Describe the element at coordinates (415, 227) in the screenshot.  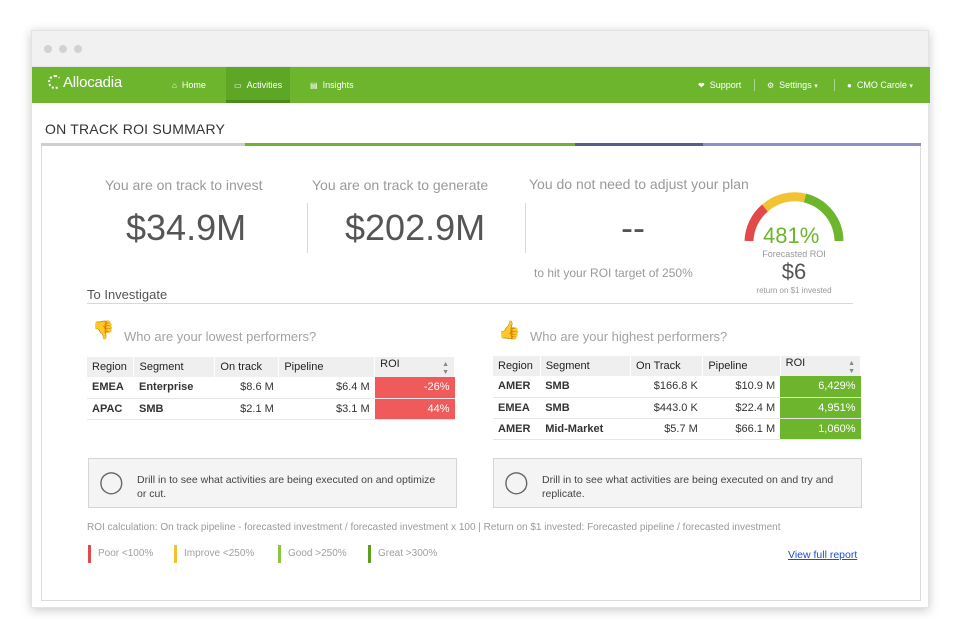
I see `generate-value: $202.9M` at that location.